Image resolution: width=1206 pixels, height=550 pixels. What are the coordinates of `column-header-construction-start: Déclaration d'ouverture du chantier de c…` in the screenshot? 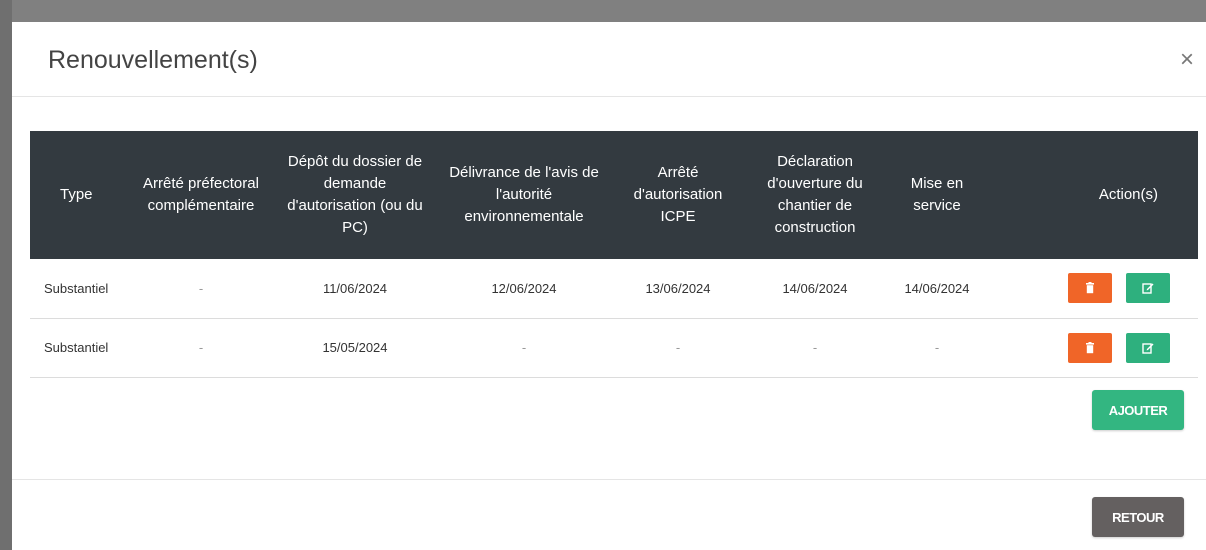 It's located at (815, 194).